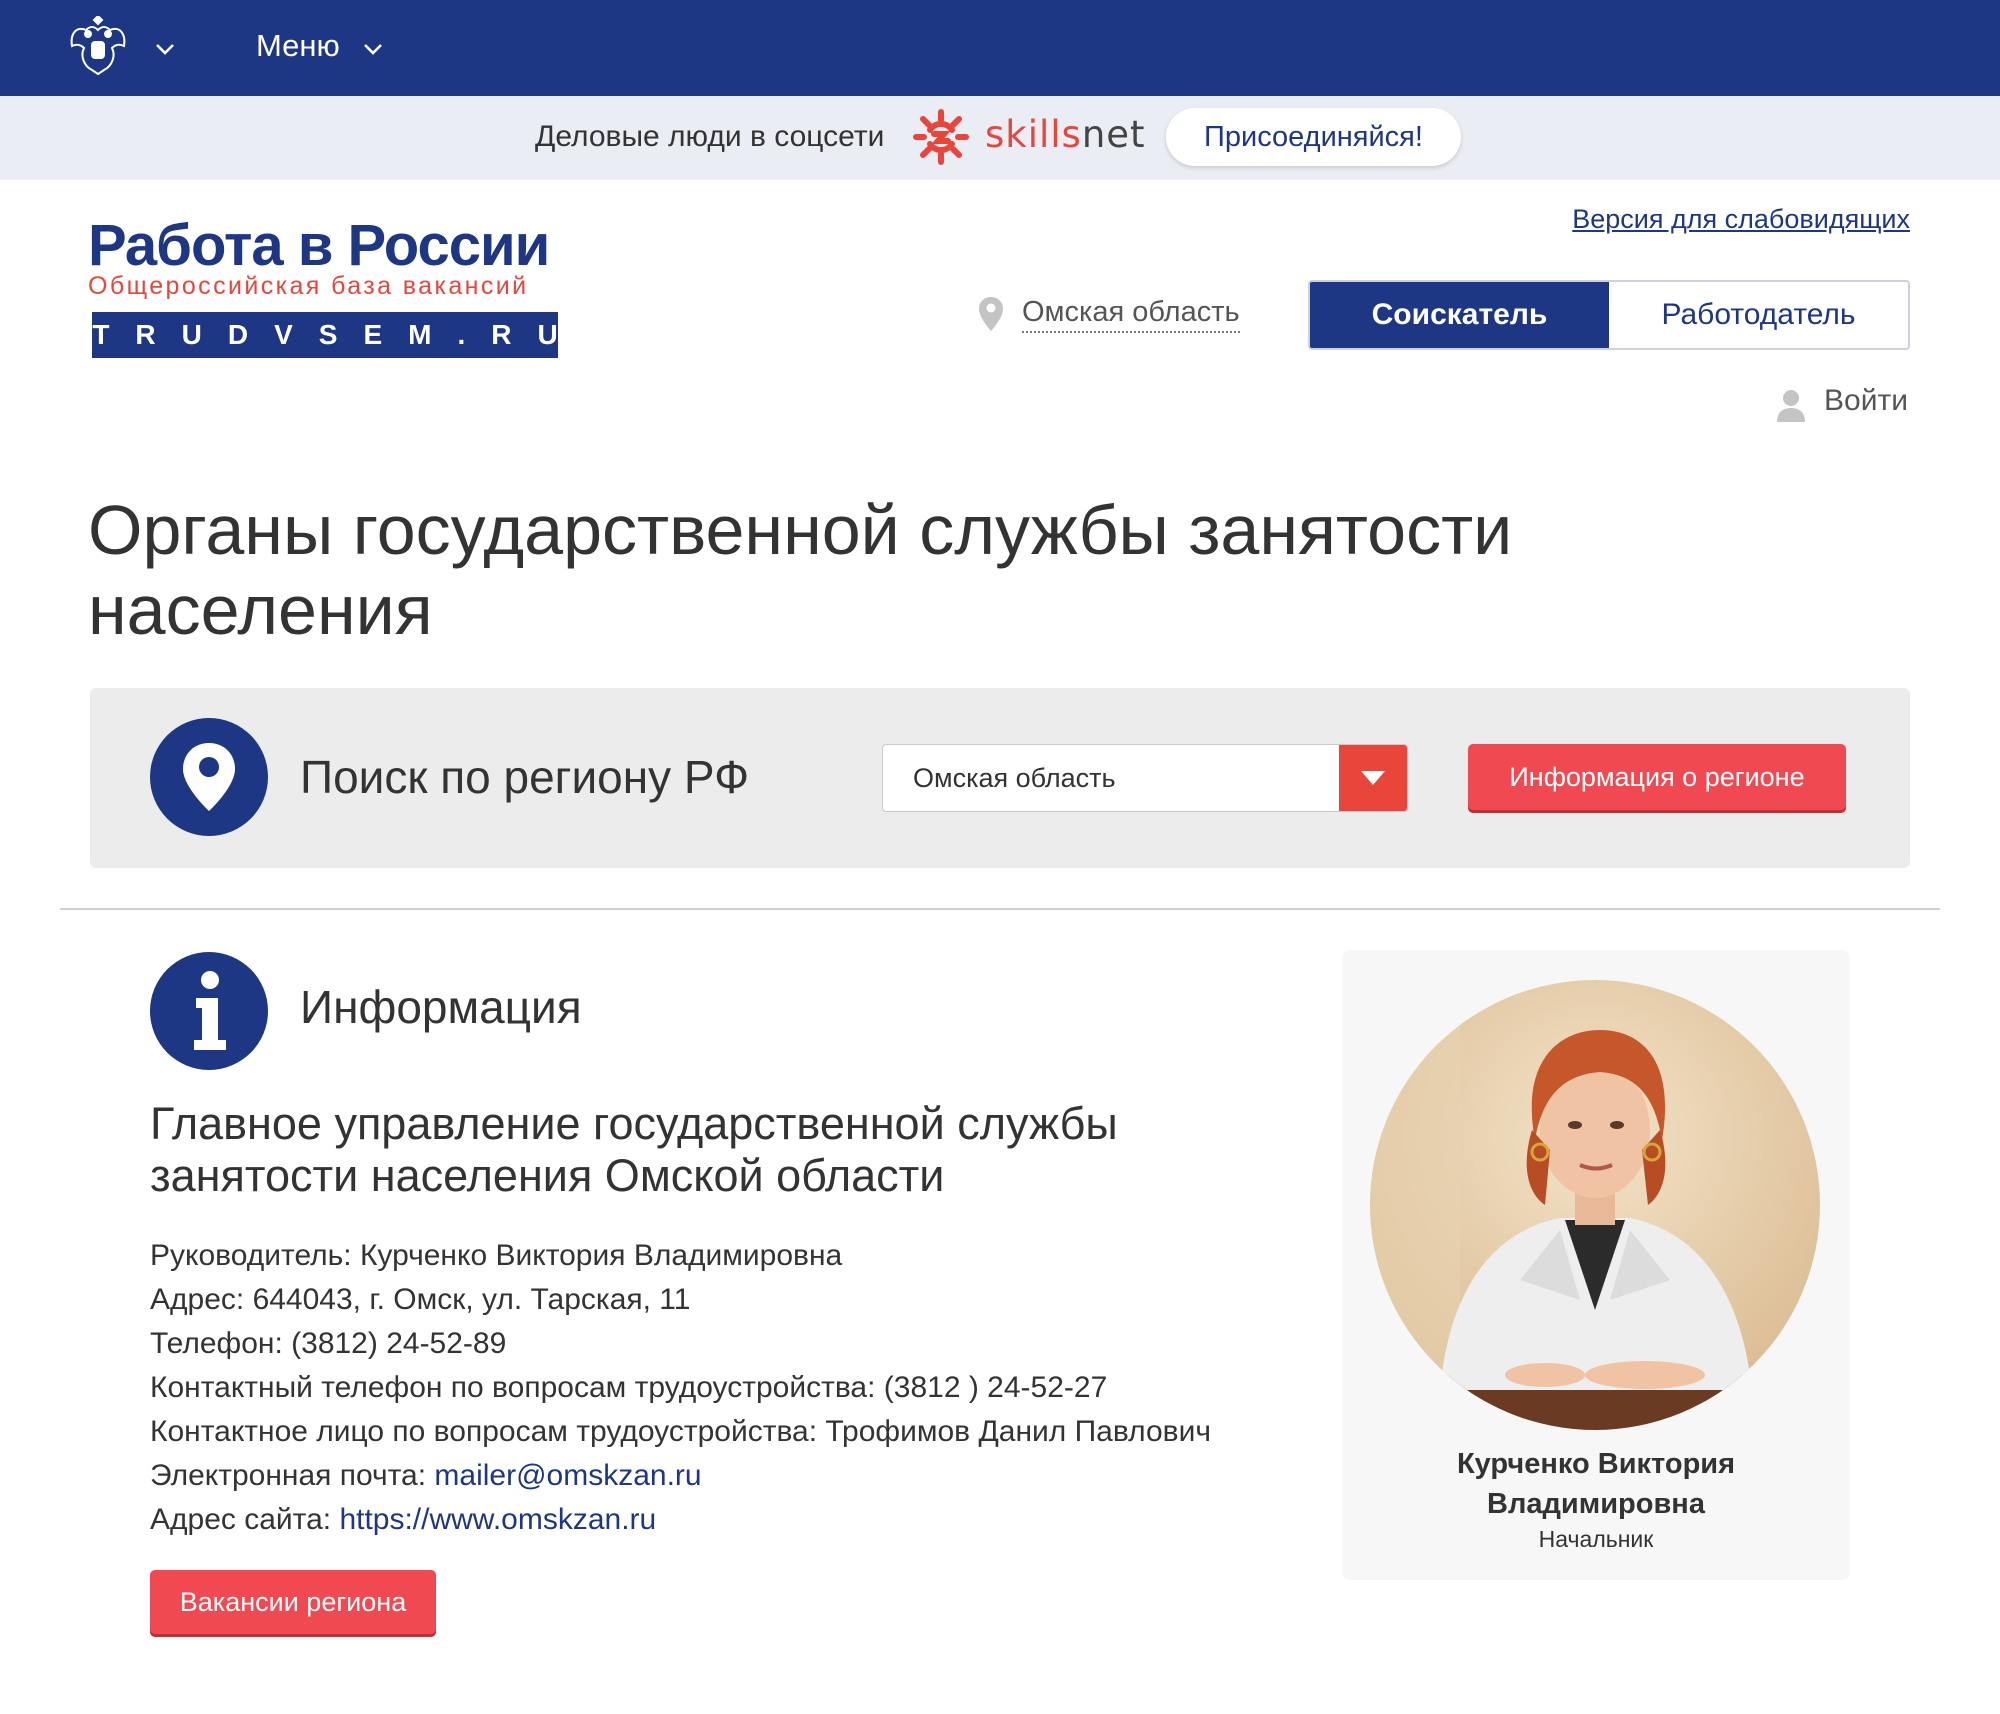 This screenshot has width=2000, height=1714. I want to click on detail-value: Курченко Виктория Владимировна, so click(601, 1255).